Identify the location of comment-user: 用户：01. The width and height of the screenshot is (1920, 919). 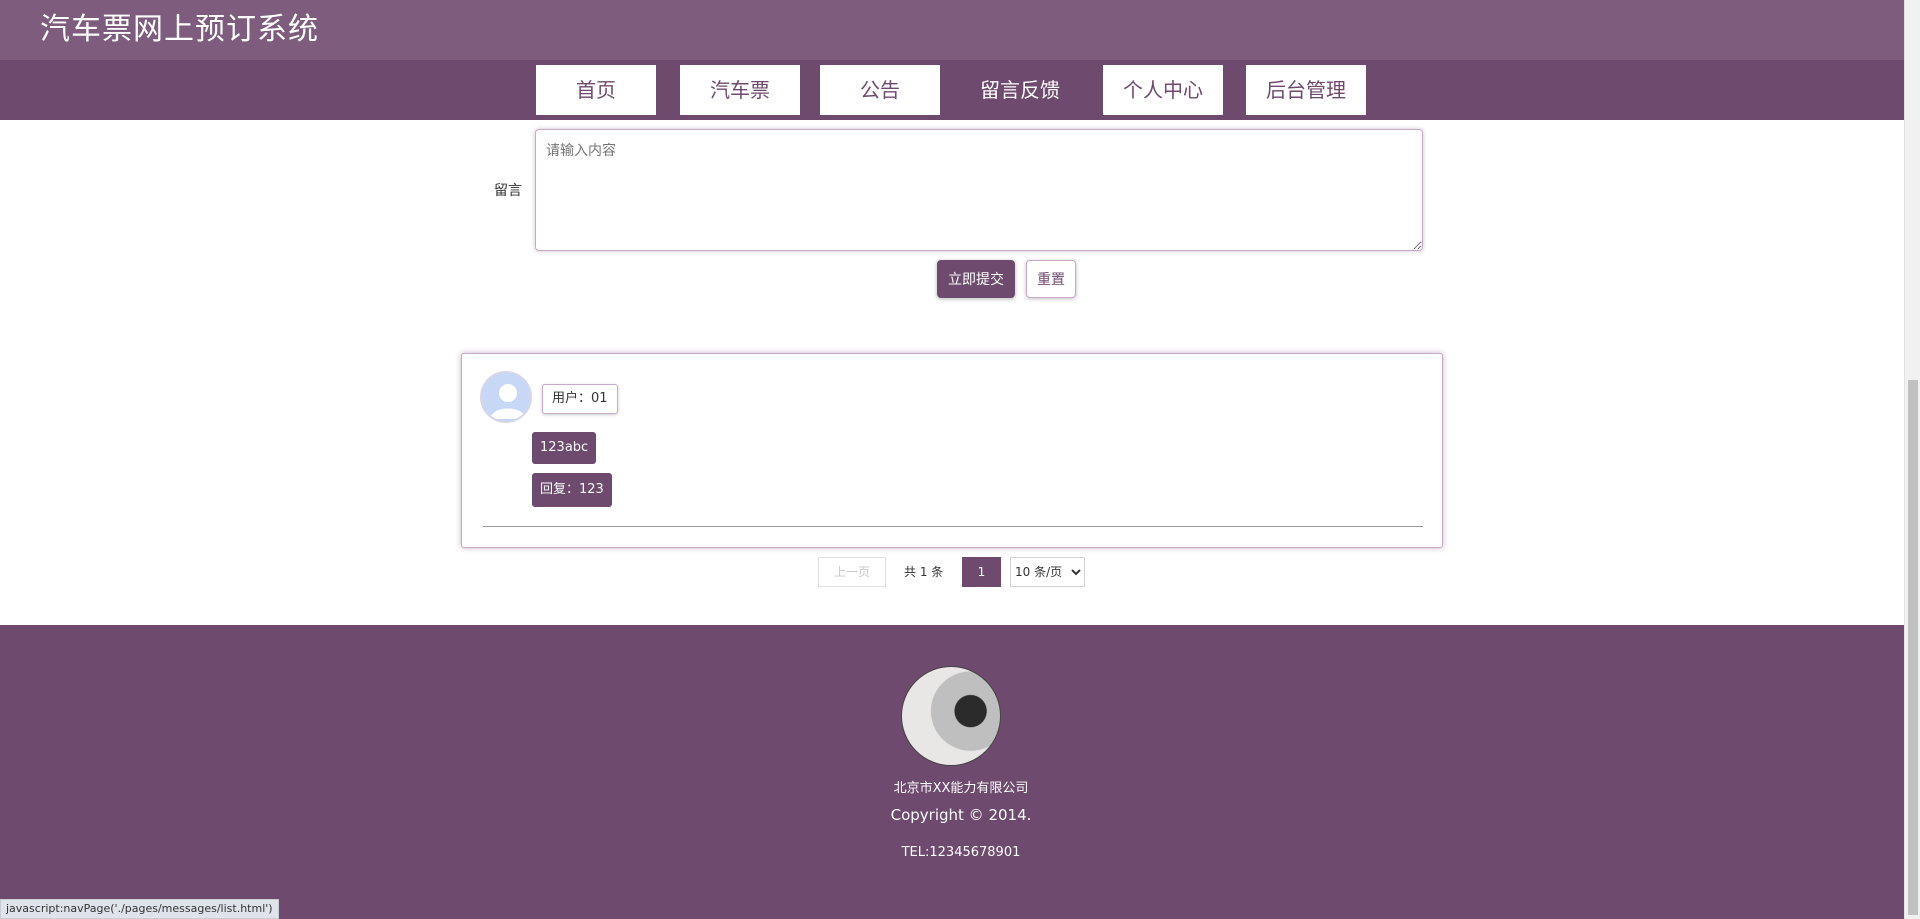
(580, 399).